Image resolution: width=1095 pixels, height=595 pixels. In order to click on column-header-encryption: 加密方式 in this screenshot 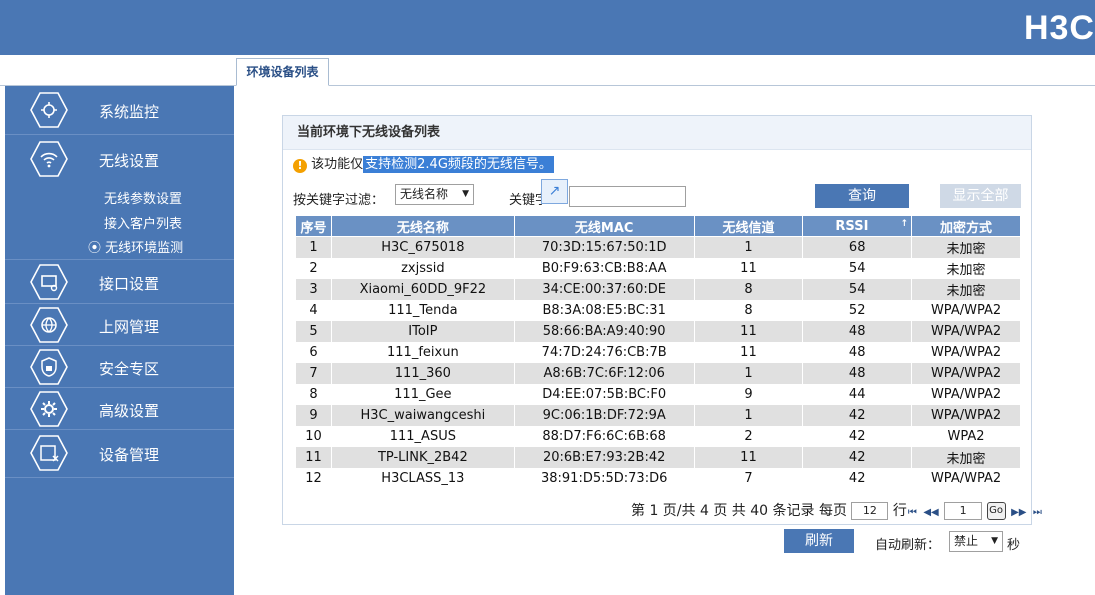, I will do `click(966, 226)`.